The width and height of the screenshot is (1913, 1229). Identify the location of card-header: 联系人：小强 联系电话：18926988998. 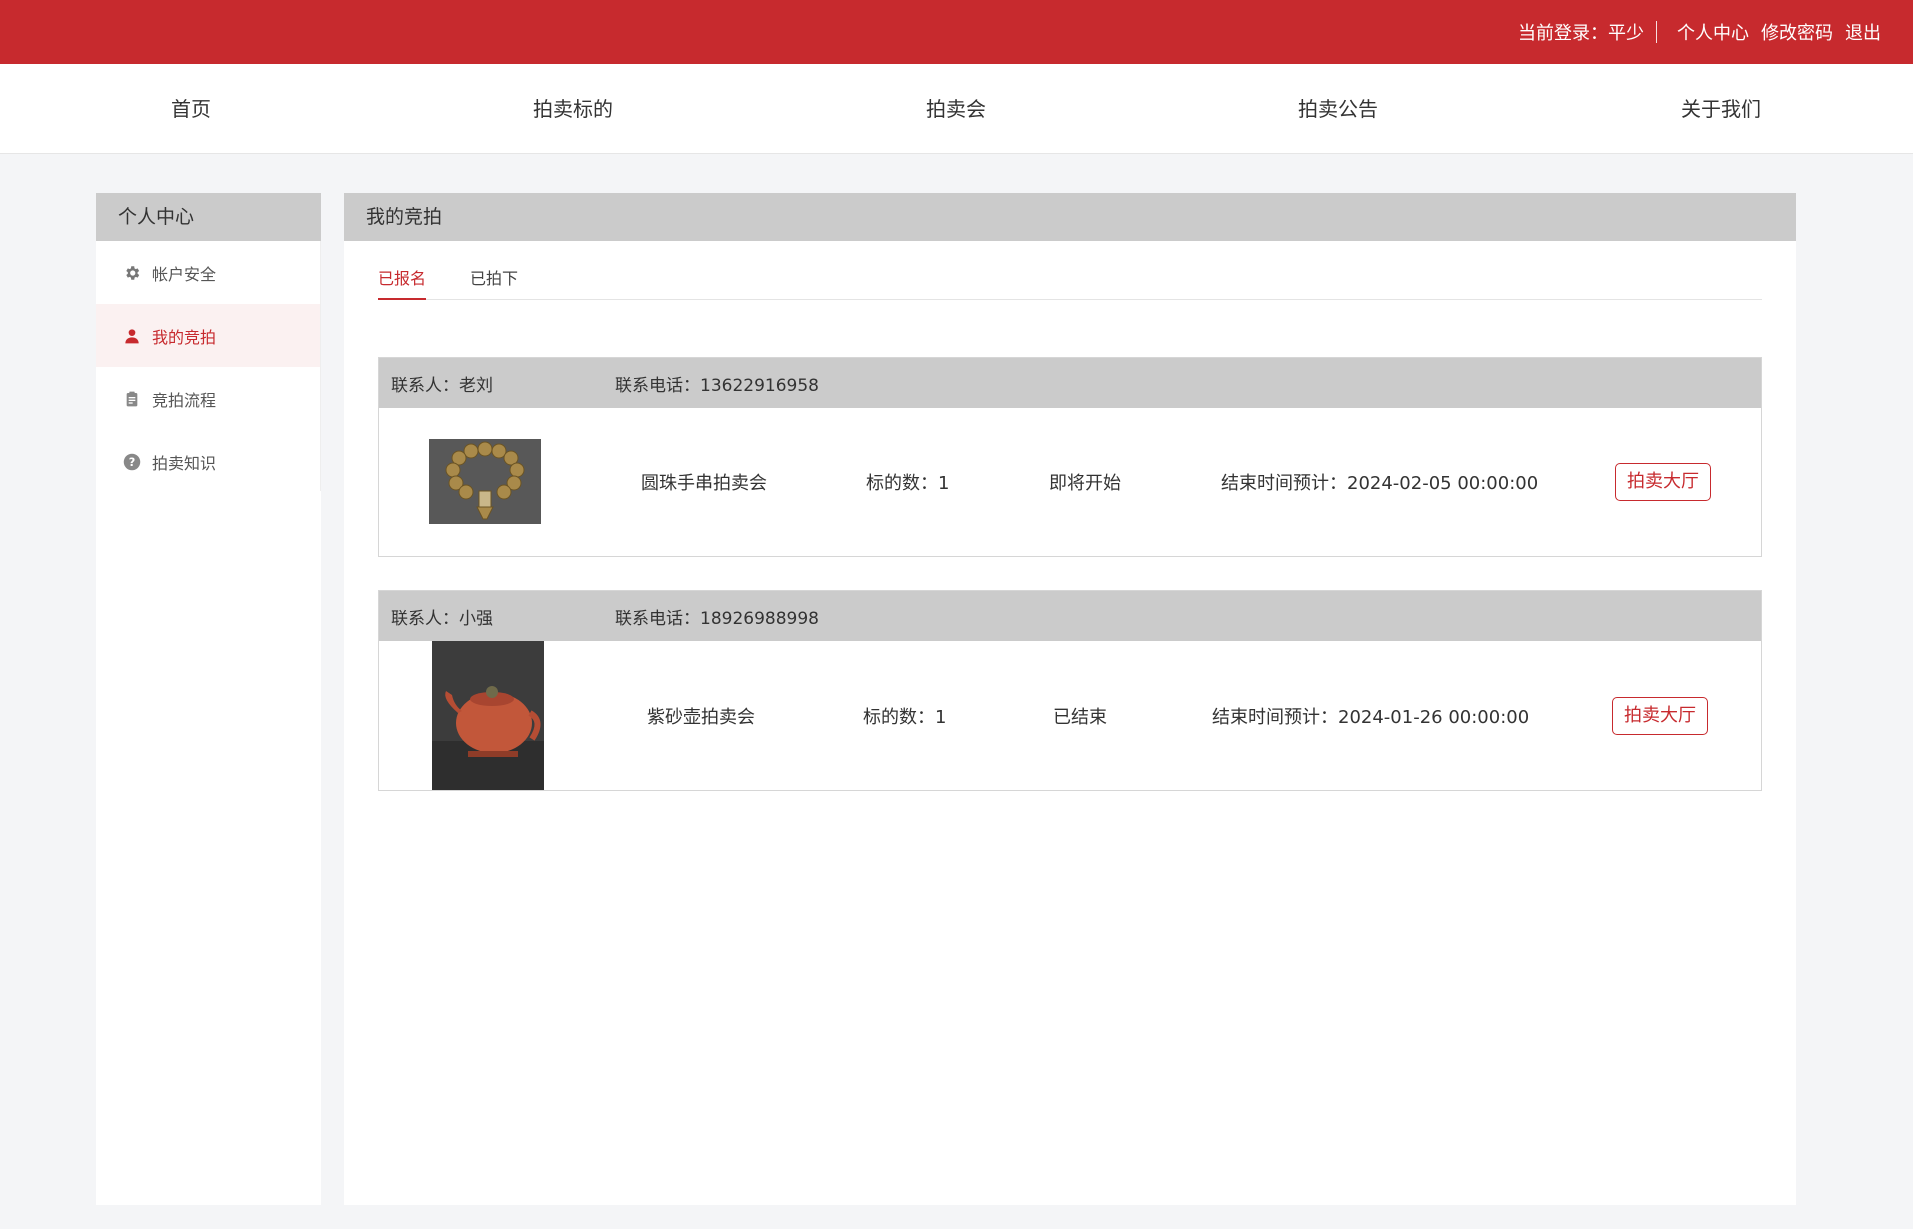
(1070, 616).